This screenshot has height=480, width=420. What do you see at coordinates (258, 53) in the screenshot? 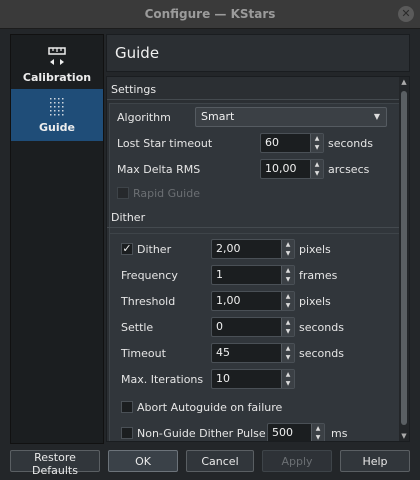
I see `page-title: Guide` at bounding box center [258, 53].